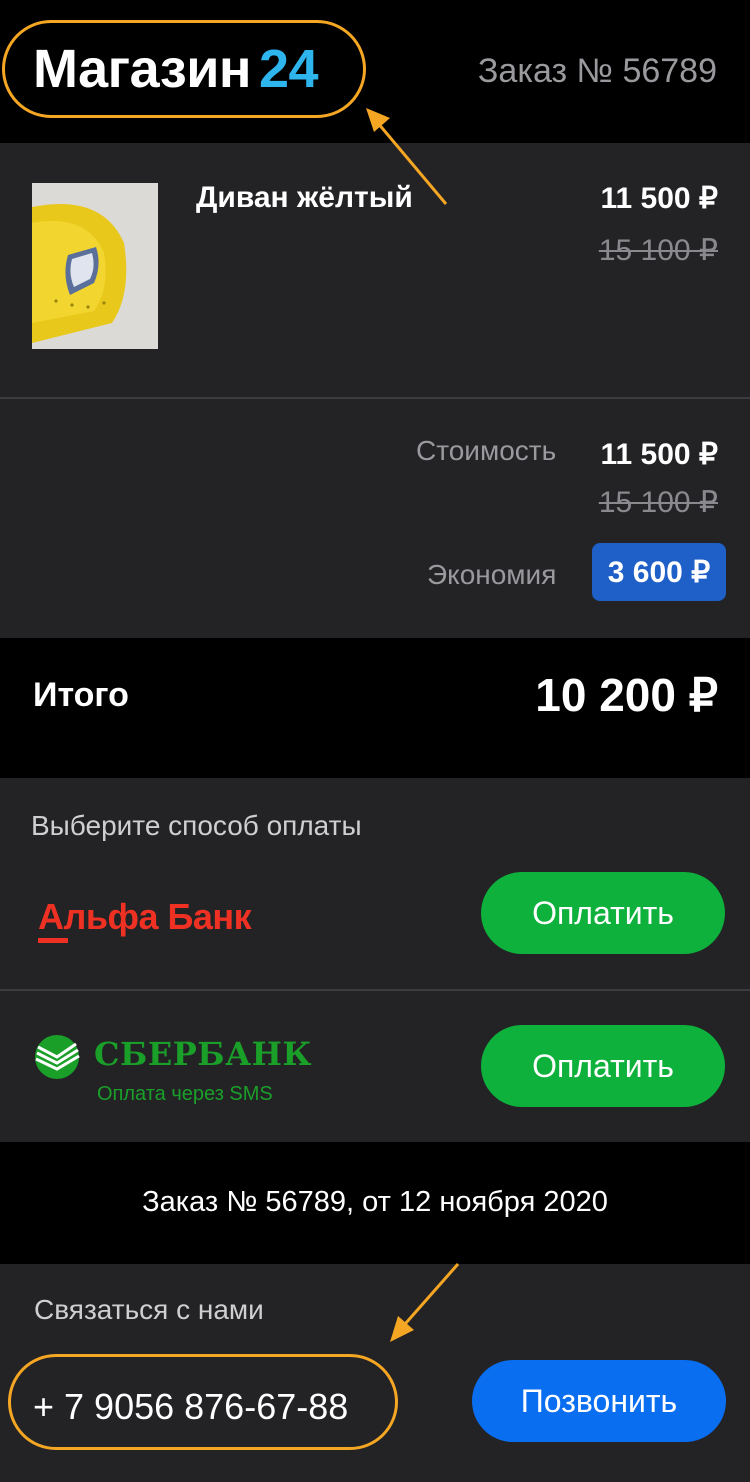  What do you see at coordinates (603, 1066) in the screenshot?
I see `pay-sber-button: Оплатить` at bounding box center [603, 1066].